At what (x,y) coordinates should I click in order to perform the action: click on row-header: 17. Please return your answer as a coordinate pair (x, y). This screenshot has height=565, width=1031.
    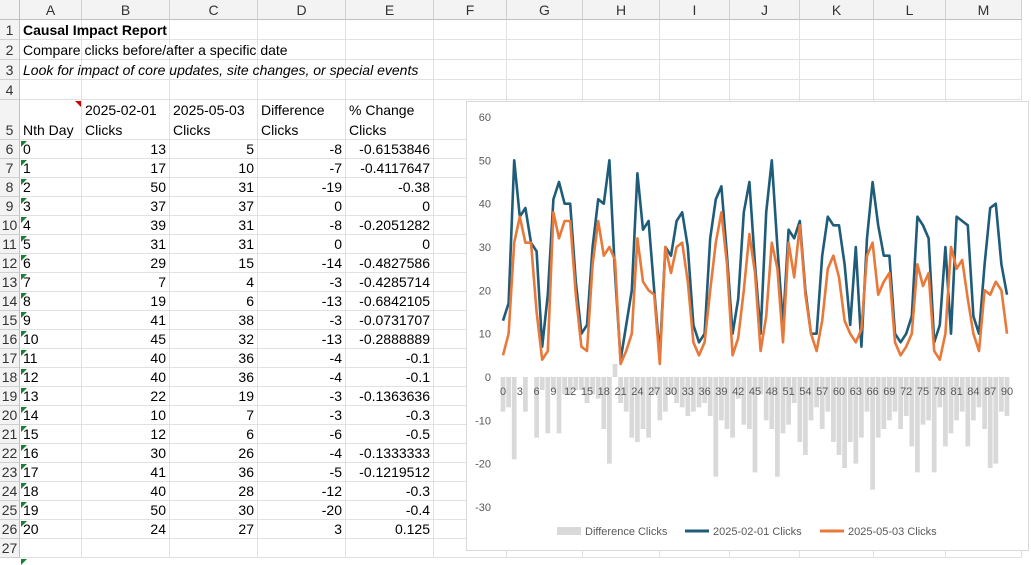
    Looking at the image, I should click on (10, 358).